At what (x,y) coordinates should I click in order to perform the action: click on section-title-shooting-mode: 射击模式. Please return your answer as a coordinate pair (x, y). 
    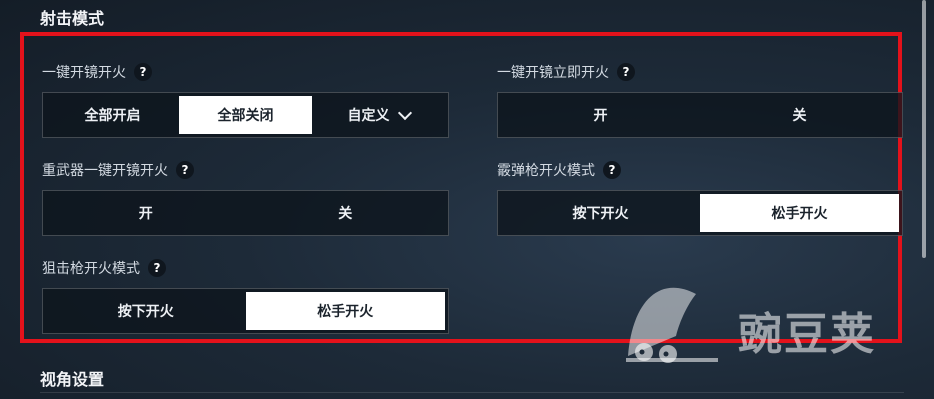
    Looking at the image, I should click on (72, 18).